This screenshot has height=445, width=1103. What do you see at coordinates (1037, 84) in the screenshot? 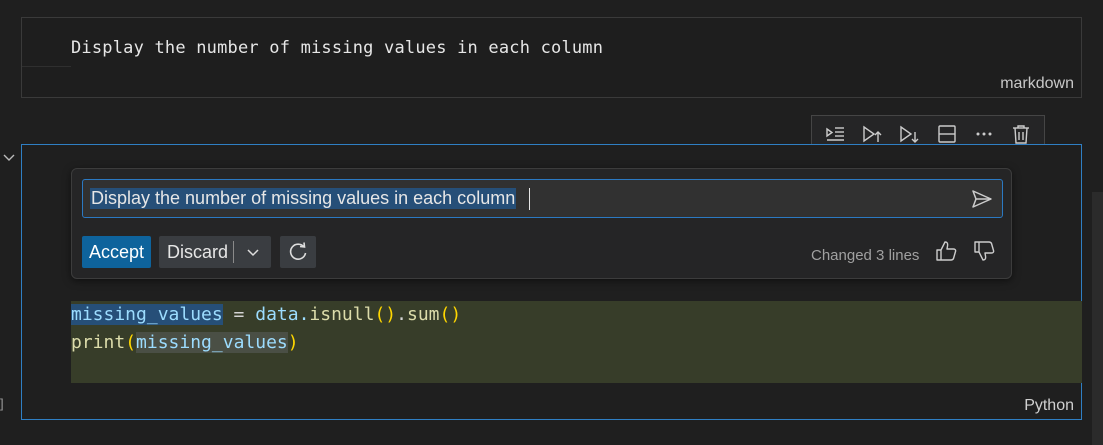
I see `markdown-language-label: markdown` at bounding box center [1037, 84].